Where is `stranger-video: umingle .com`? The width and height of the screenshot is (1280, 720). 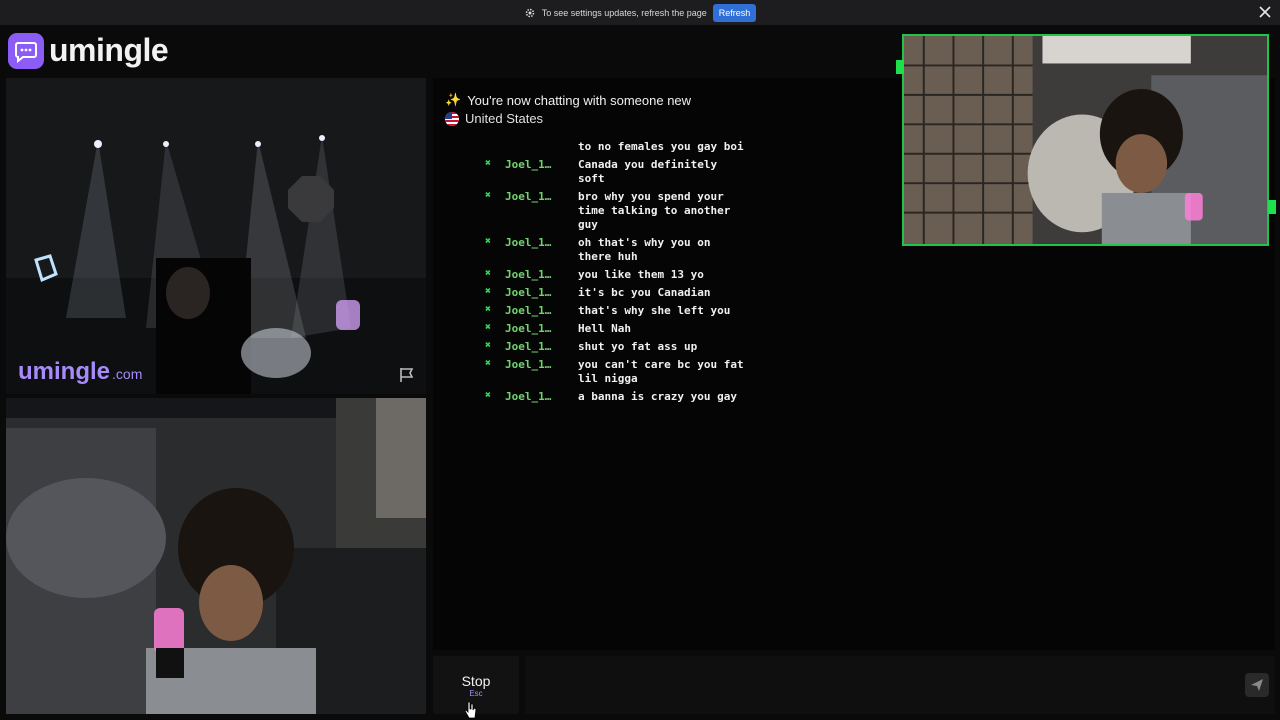
stranger-video: umingle .com is located at coordinates (216, 236).